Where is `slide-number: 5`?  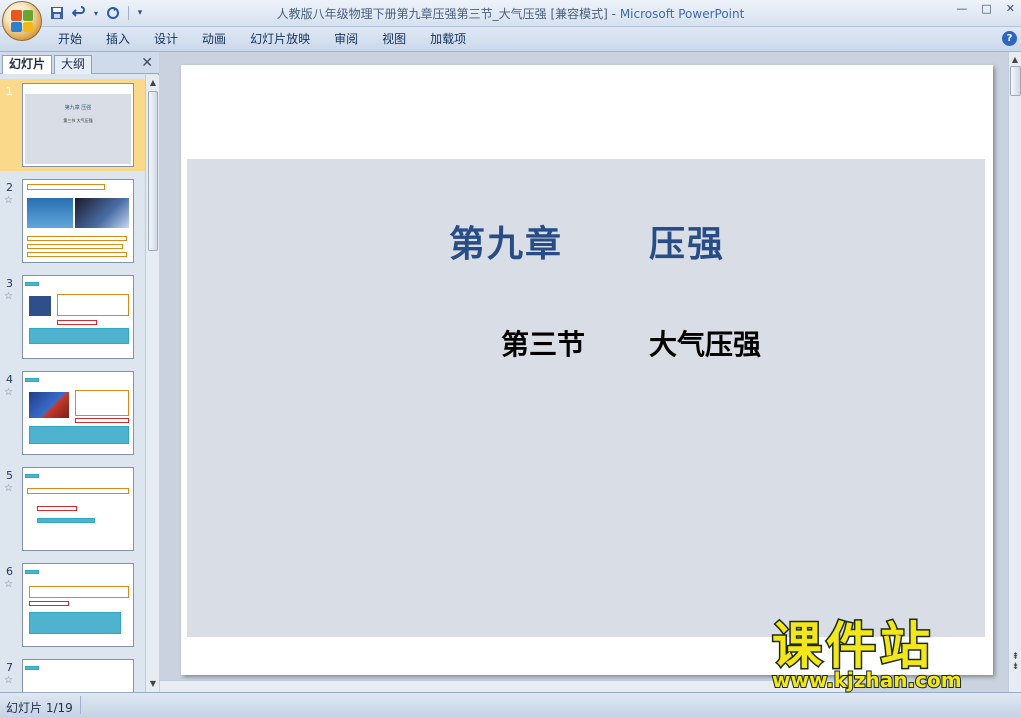 slide-number: 5 is located at coordinates (9, 475).